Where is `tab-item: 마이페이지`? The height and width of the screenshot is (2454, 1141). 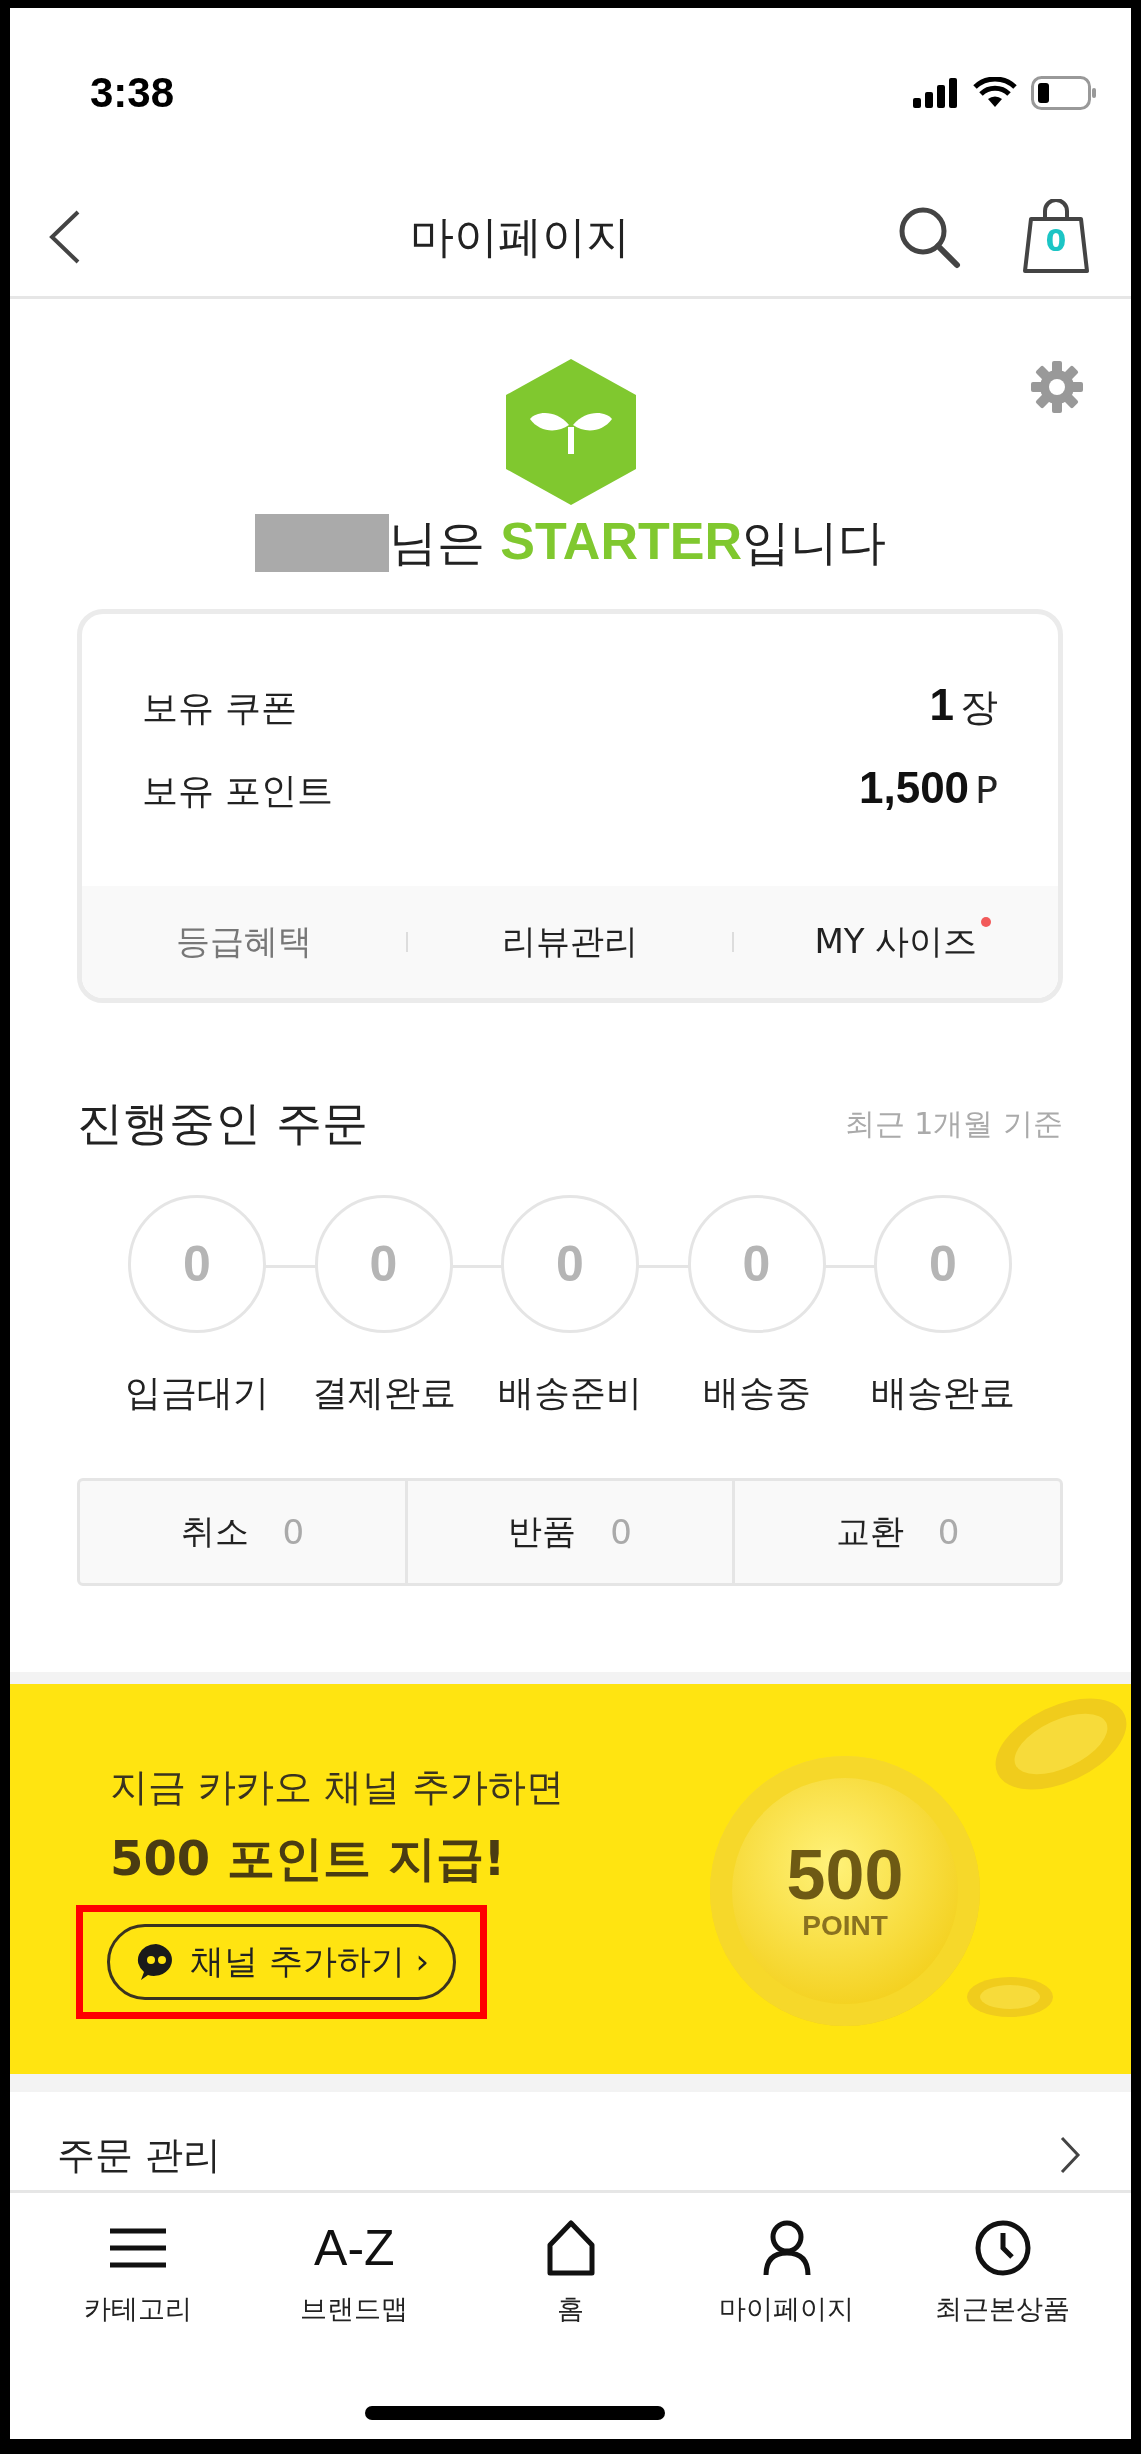
tab-item: 마이페이지 is located at coordinates (786, 2316).